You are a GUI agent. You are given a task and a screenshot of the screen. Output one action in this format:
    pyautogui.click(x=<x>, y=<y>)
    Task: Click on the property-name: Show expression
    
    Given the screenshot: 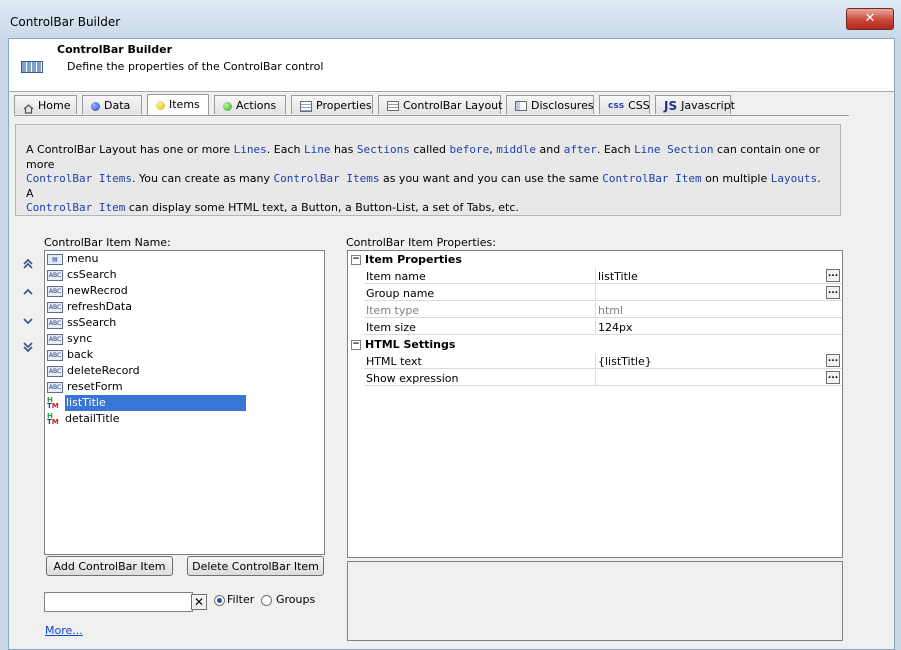 What is the action you would take?
    pyautogui.click(x=480, y=378)
    